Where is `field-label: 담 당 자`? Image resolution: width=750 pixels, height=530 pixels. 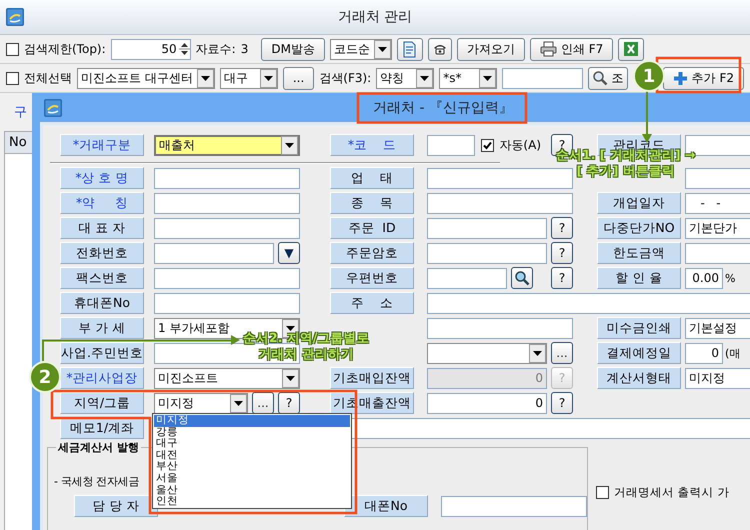
field-label: 담 당 자 is located at coordinates (116, 506).